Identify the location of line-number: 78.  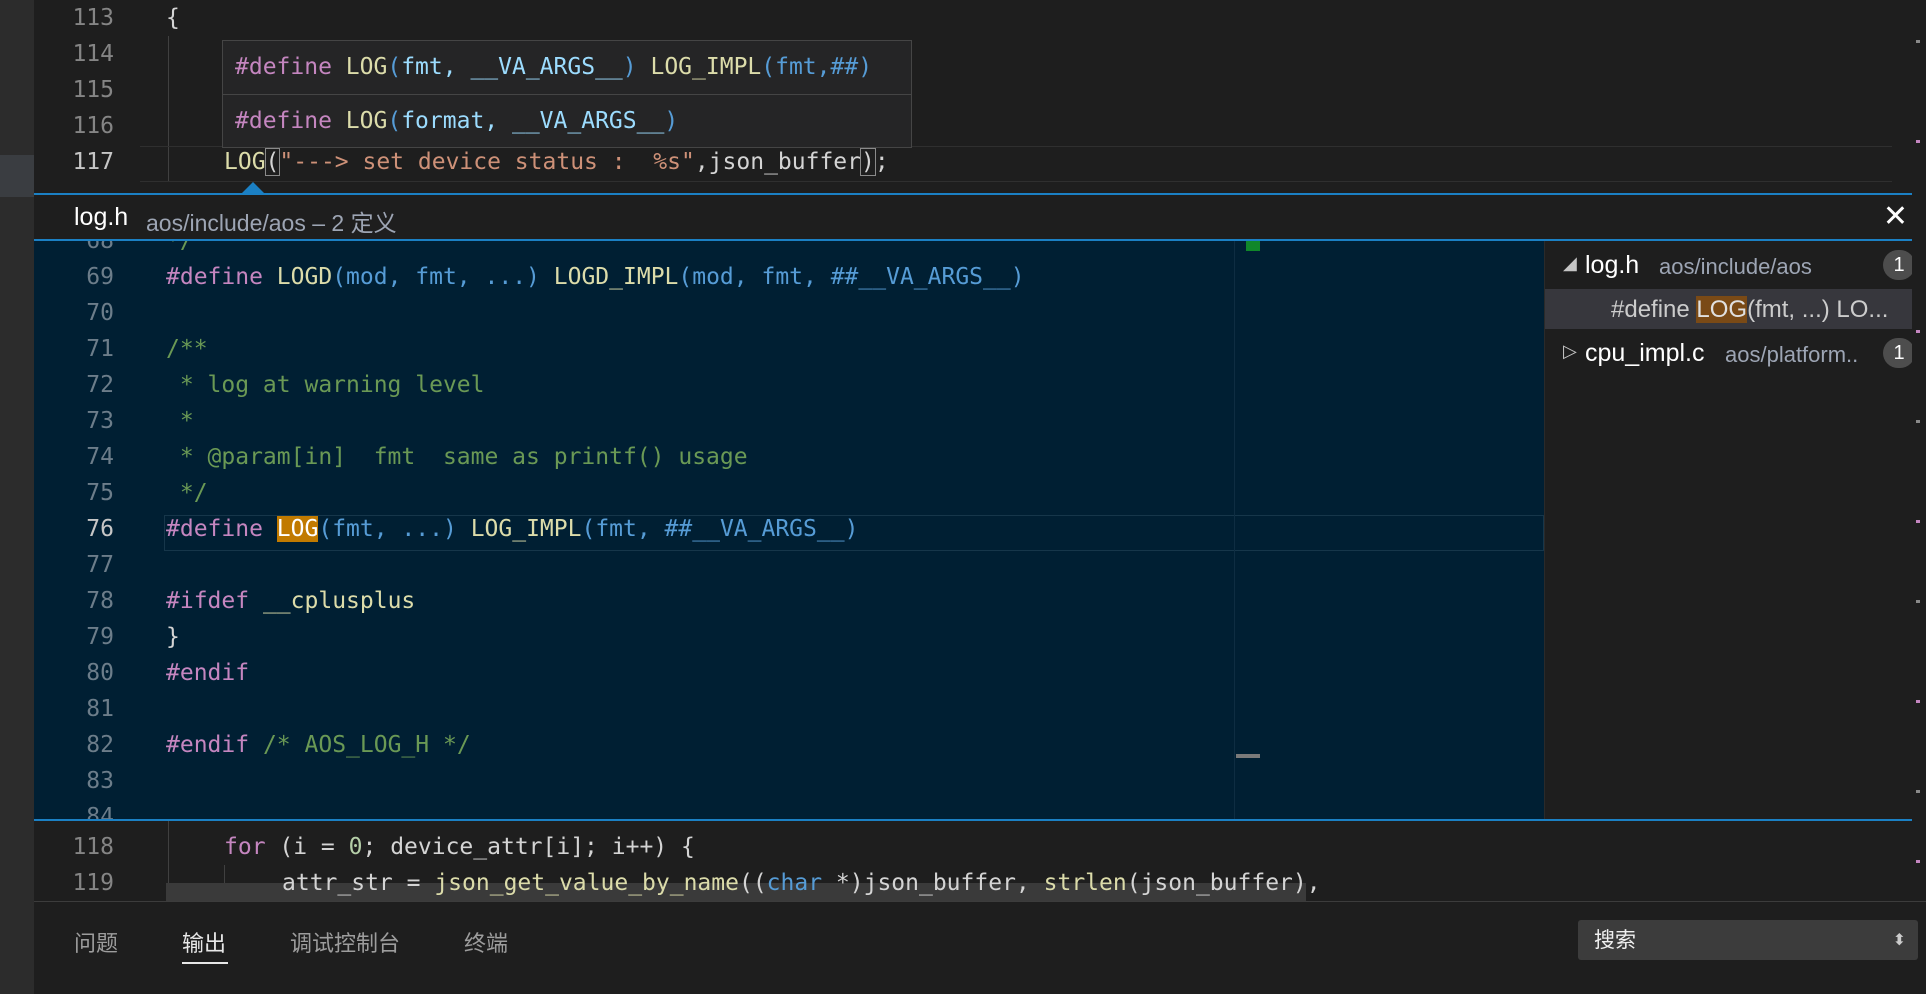
(100, 601).